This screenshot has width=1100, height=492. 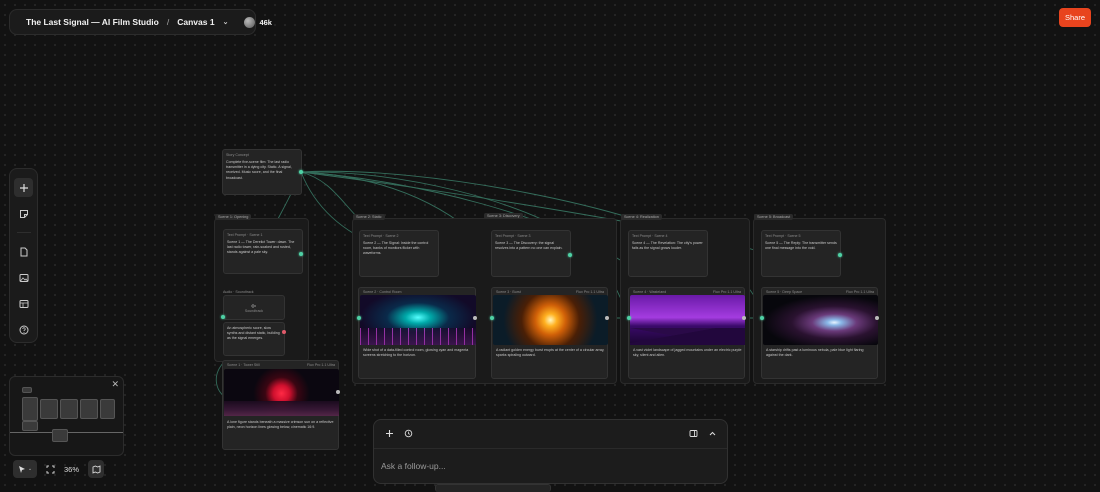 What do you see at coordinates (550, 465) in the screenshot?
I see `follow-up-input` at bounding box center [550, 465].